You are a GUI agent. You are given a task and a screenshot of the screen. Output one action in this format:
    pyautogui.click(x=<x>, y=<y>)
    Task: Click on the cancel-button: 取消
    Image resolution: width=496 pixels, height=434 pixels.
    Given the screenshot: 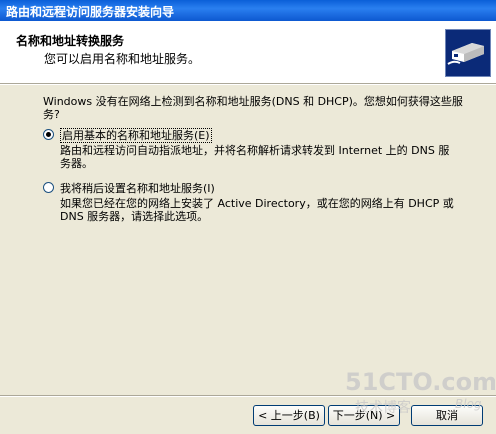 What is the action you would take?
    pyautogui.click(x=447, y=415)
    